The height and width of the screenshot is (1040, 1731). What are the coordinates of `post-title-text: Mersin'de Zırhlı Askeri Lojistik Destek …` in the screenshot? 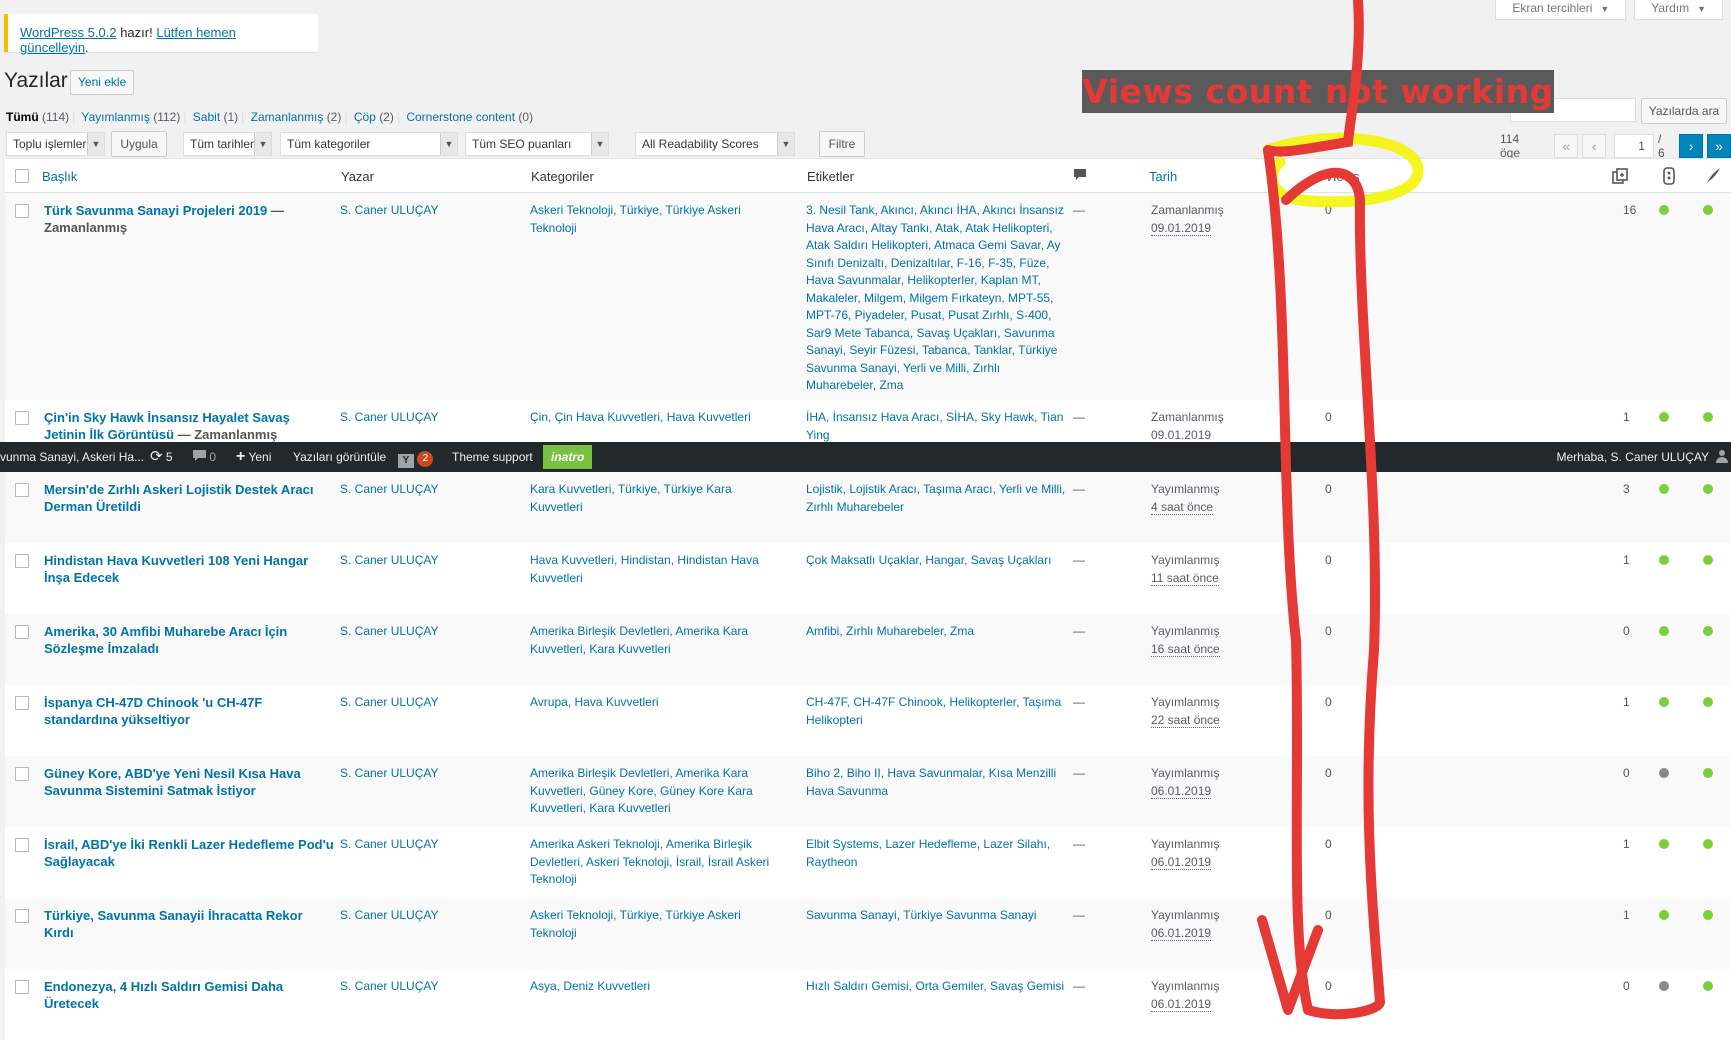 It's located at (178, 498).